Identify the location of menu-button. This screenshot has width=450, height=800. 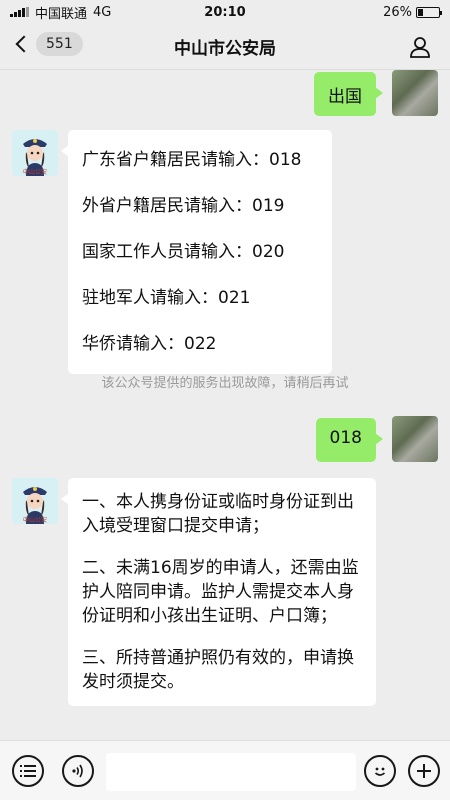
(28, 771).